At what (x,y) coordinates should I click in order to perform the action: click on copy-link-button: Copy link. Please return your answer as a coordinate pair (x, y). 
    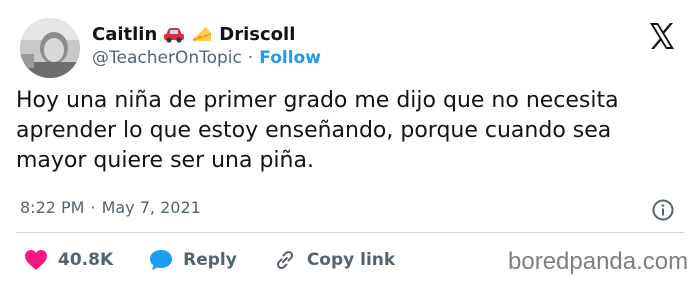
    Looking at the image, I should click on (334, 260).